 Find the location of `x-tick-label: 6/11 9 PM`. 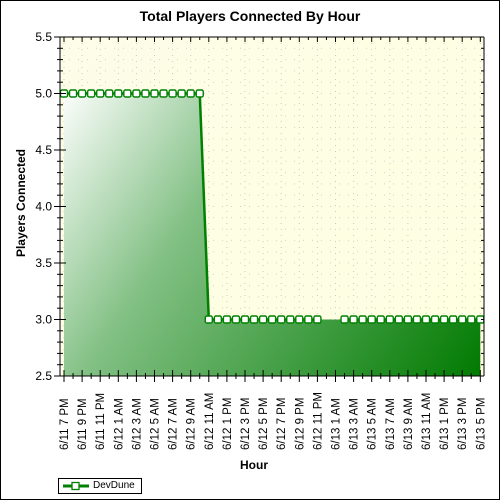

x-tick-label: 6/11 9 PM is located at coordinates (83, 424).